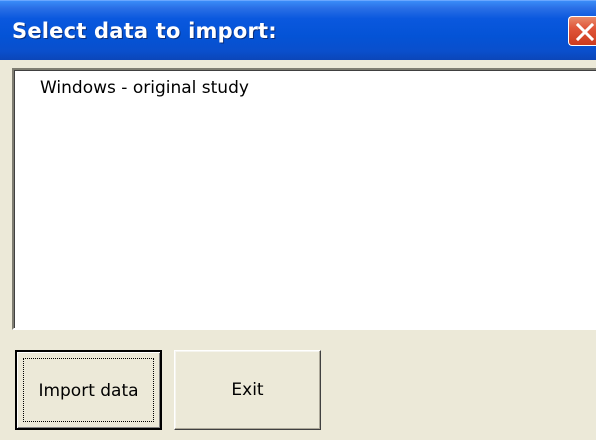 This screenshot has height=440, width=596. I want to click on title-bar: Select data to import:, so click(298, 30).